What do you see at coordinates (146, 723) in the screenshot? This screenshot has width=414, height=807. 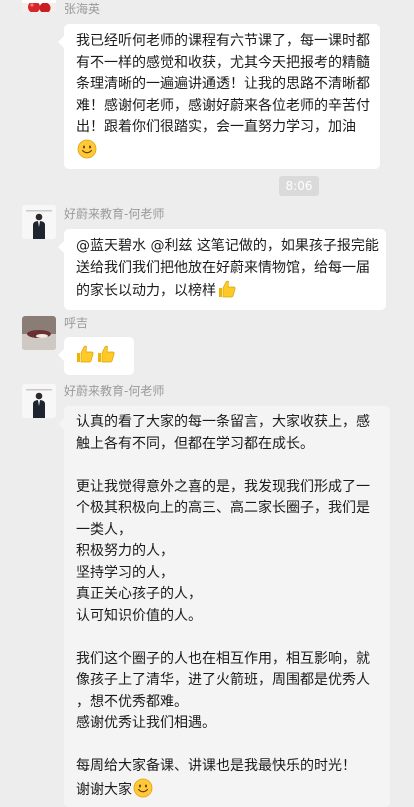 I see `message-line: 感谢优秀让我们相遇。` at bounding box center [146, 723].